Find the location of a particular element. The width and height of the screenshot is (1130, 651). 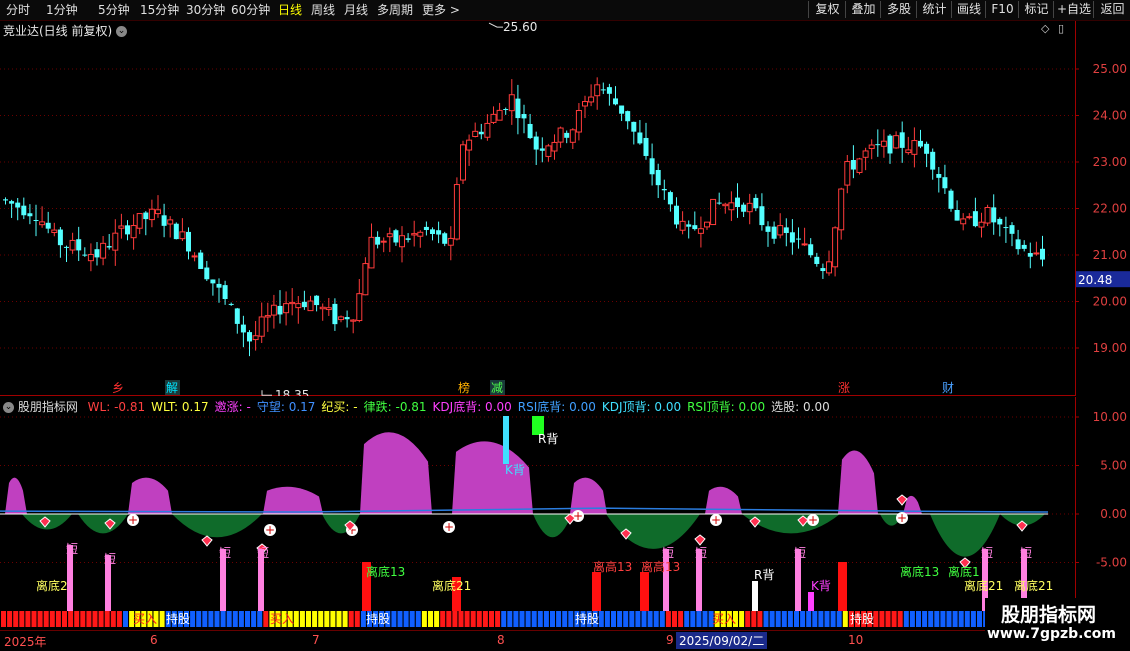

negative-area is located at coordinates (103, 524).